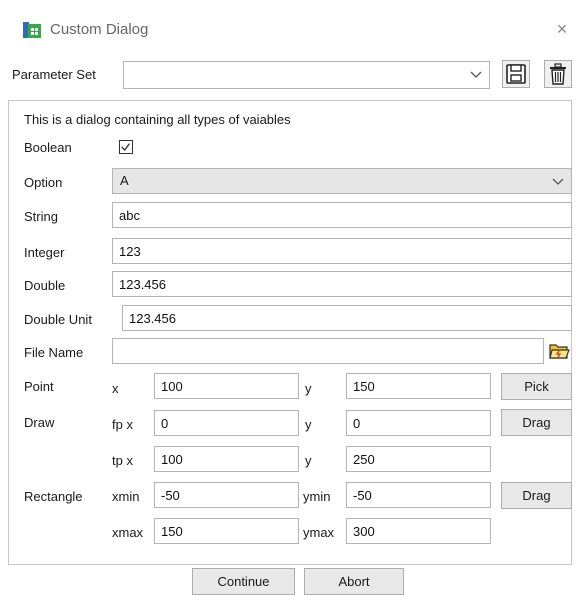 This screenshot has width=576, height=600. I want to click on point-x-input, so click(226, 386).